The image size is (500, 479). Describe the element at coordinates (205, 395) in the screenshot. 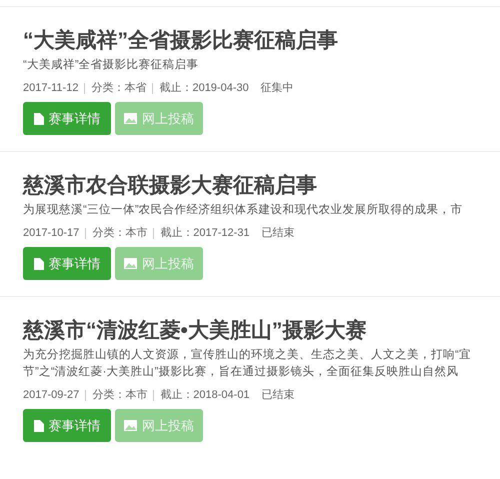

I see `deadline-label: 截止：2018-04-01` at that location.